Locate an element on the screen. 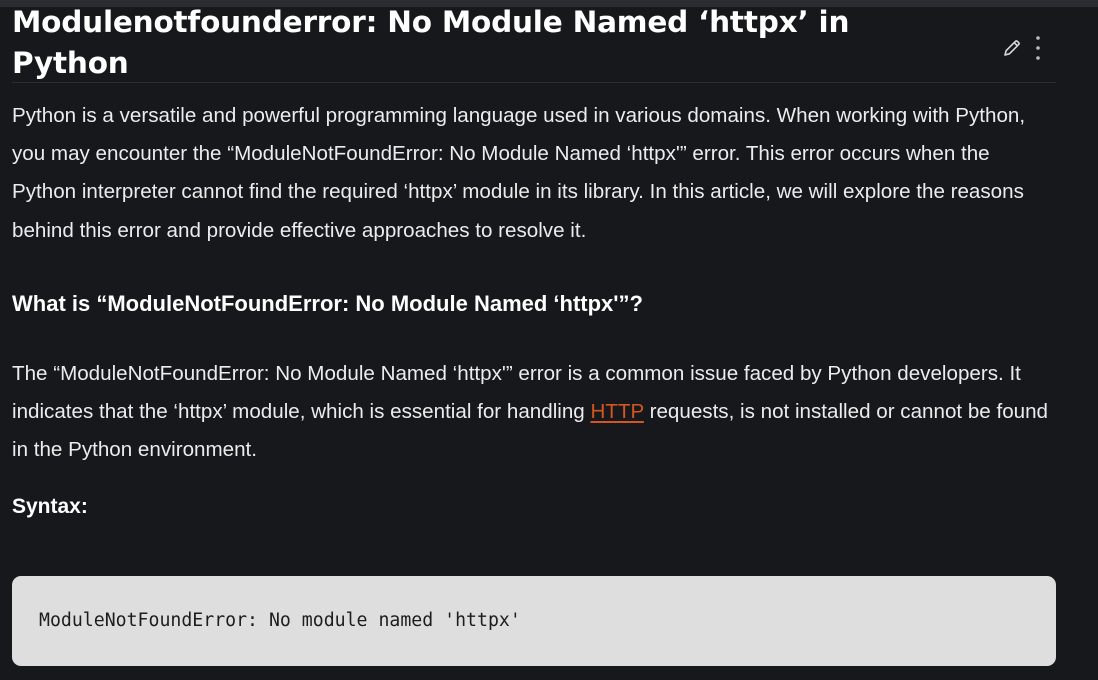 This screenshot has height=680, width=1098. pencil-icon is located at coordinates (1012, 48).